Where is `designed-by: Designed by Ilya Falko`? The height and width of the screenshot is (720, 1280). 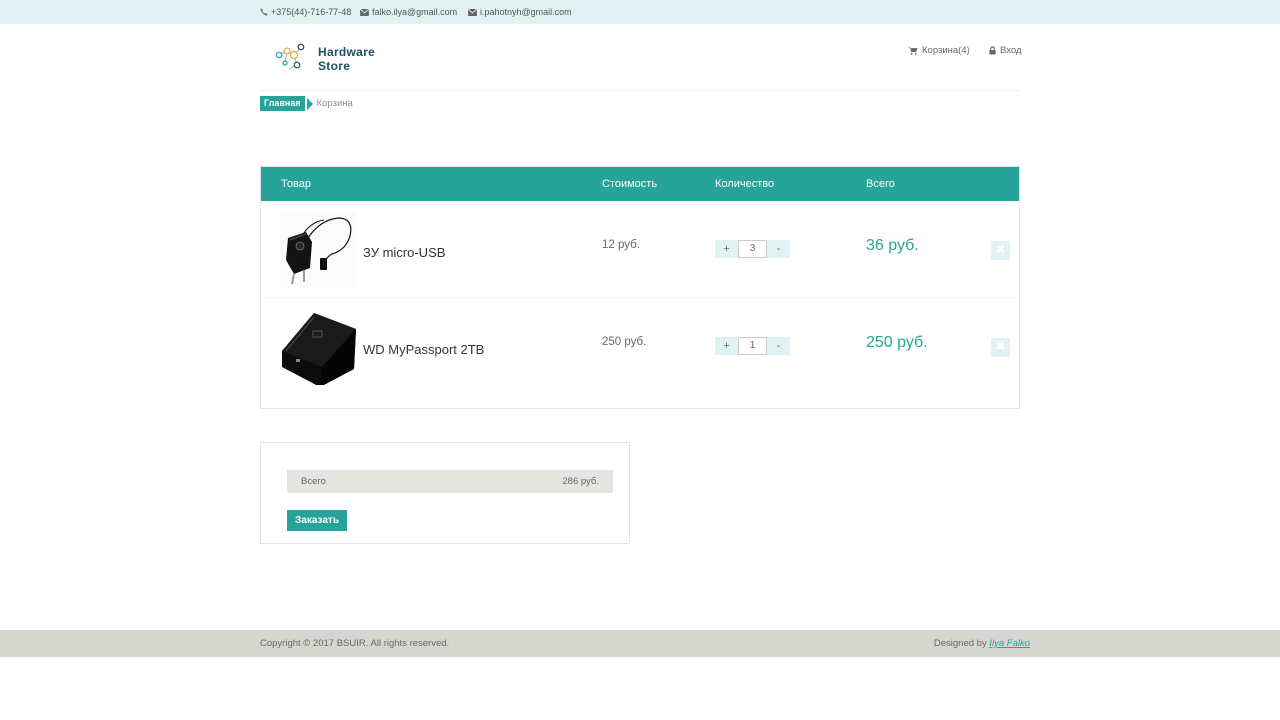
designed-by: Designed by Ilya Falko is located at coordinates (982, 643).